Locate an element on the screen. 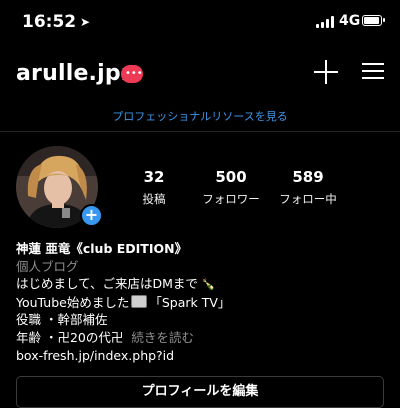 This screenshot has height=408, width=400. status-bar: 16:52 ➤ 4G is located at coordinates (200, 22).